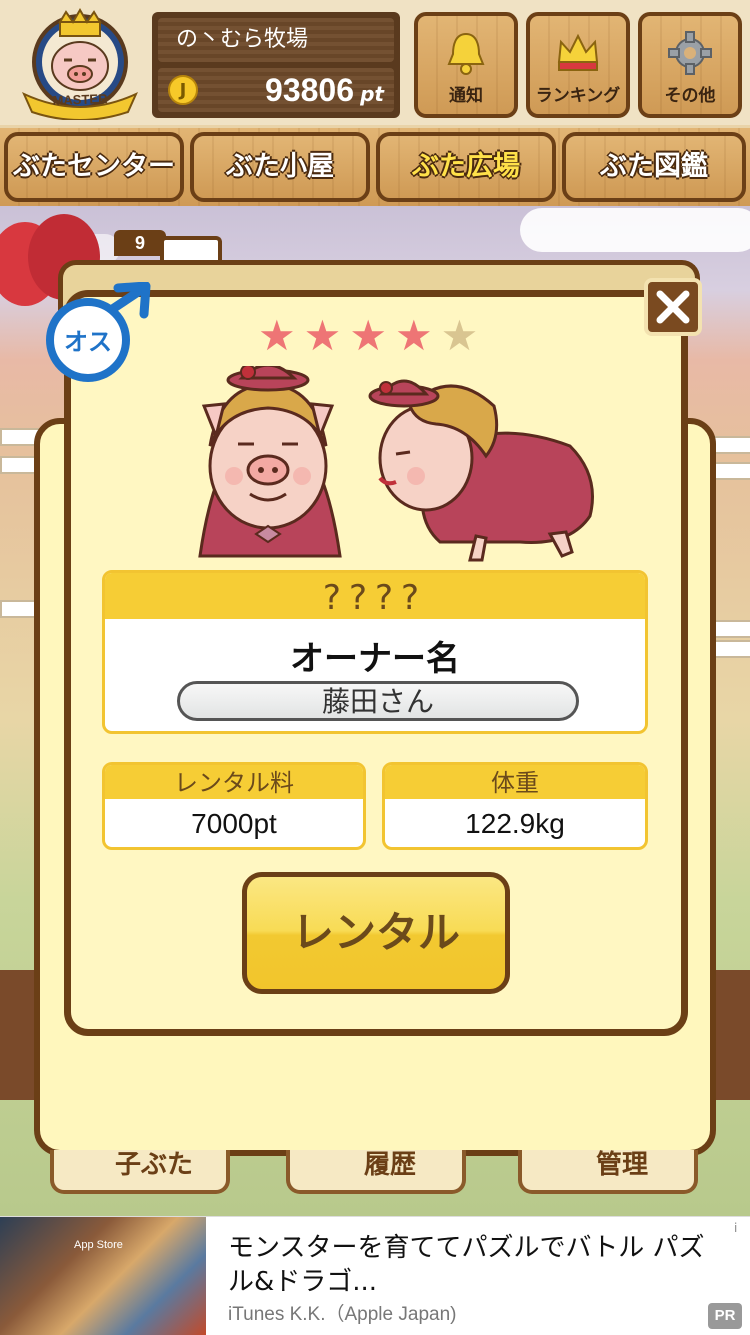 The height and width of the screenshot is (1335, 750). What do you see at coordinates (309, 90) in the screenshot?
I see `points-value: 93806` at bounding box center [309, 90].